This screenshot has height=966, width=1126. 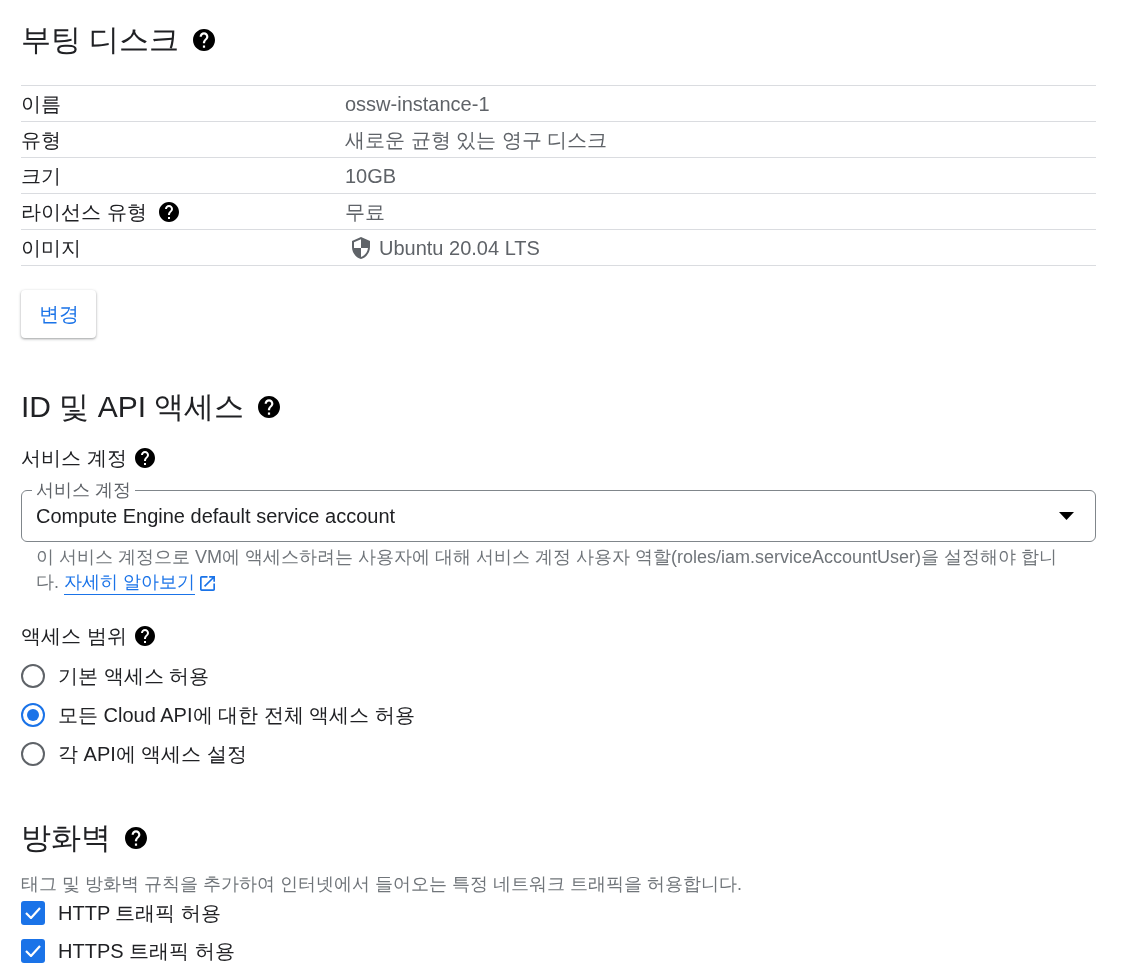 I want to click on external-link-icon, so click(x=208, y=583).